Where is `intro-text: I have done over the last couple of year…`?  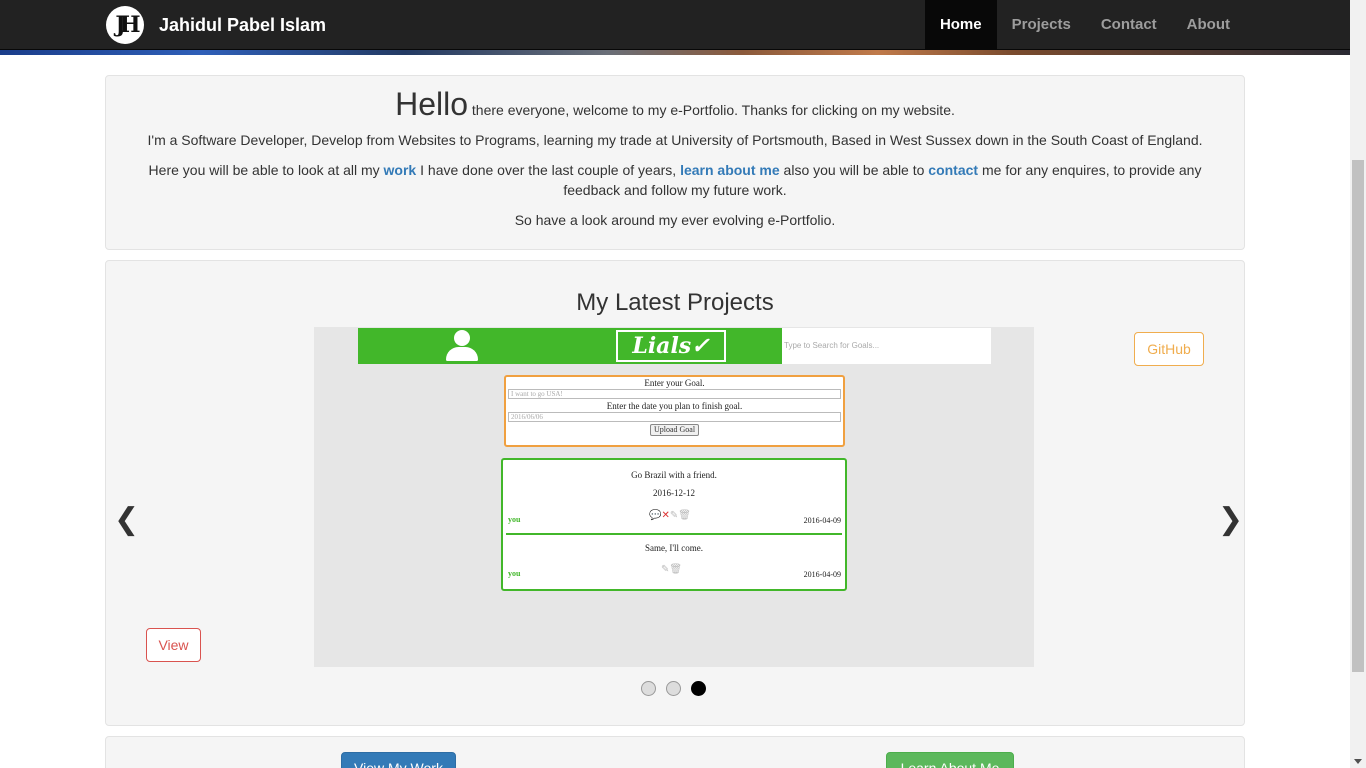 intro-text: I have done over the last couple of year… is located at coordinates (548, 170).